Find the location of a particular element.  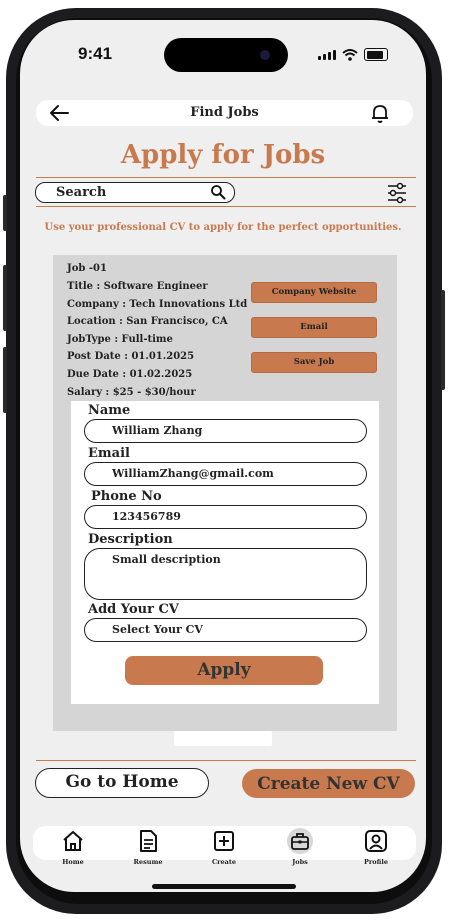

camera-icon is located at coordinates (265, 55).